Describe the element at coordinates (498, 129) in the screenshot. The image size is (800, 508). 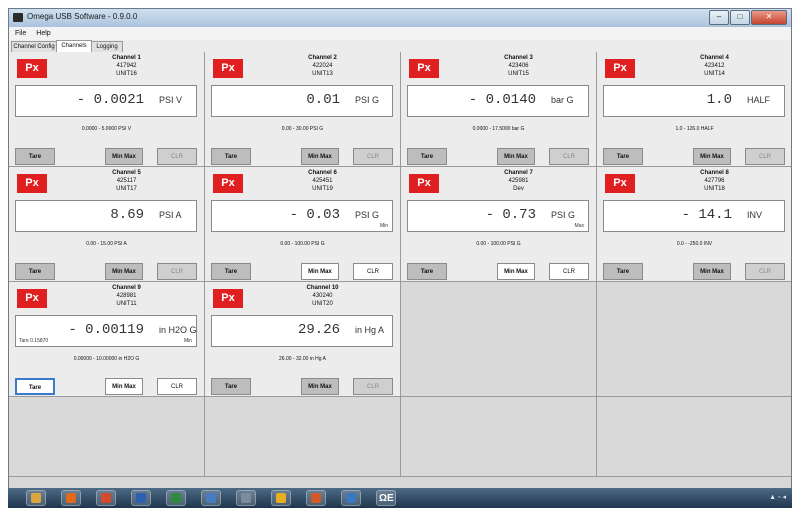
I see `channel-range: 0.0000 - 17.5000 bar G` at that location.